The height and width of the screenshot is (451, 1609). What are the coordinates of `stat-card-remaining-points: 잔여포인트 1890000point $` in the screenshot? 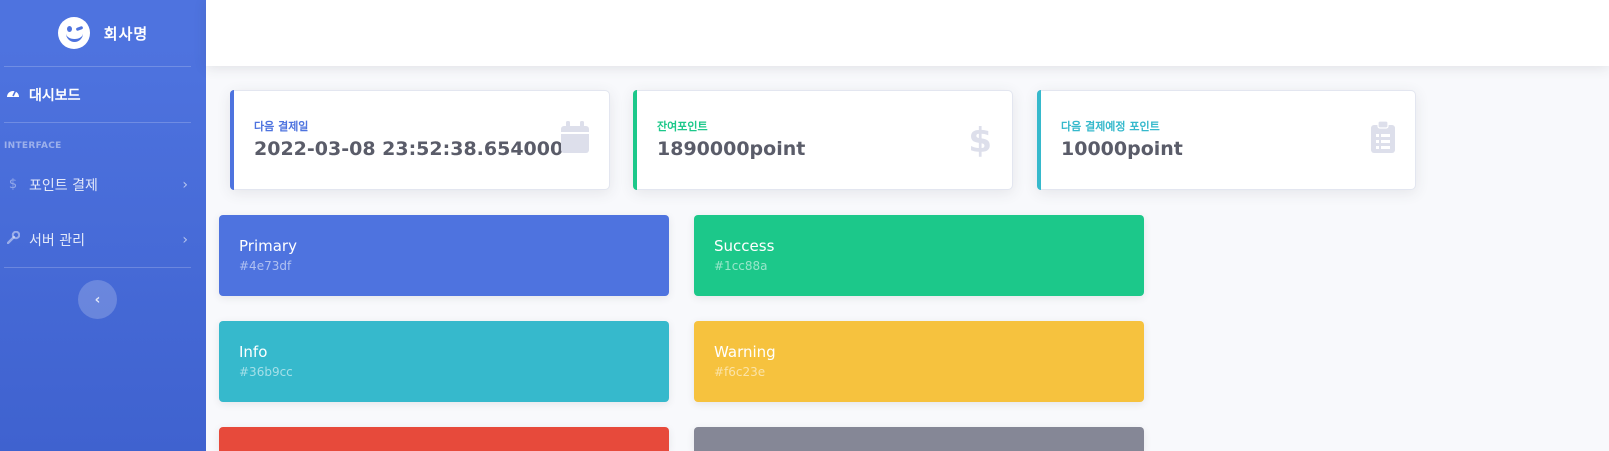 It's located at (823, 140).